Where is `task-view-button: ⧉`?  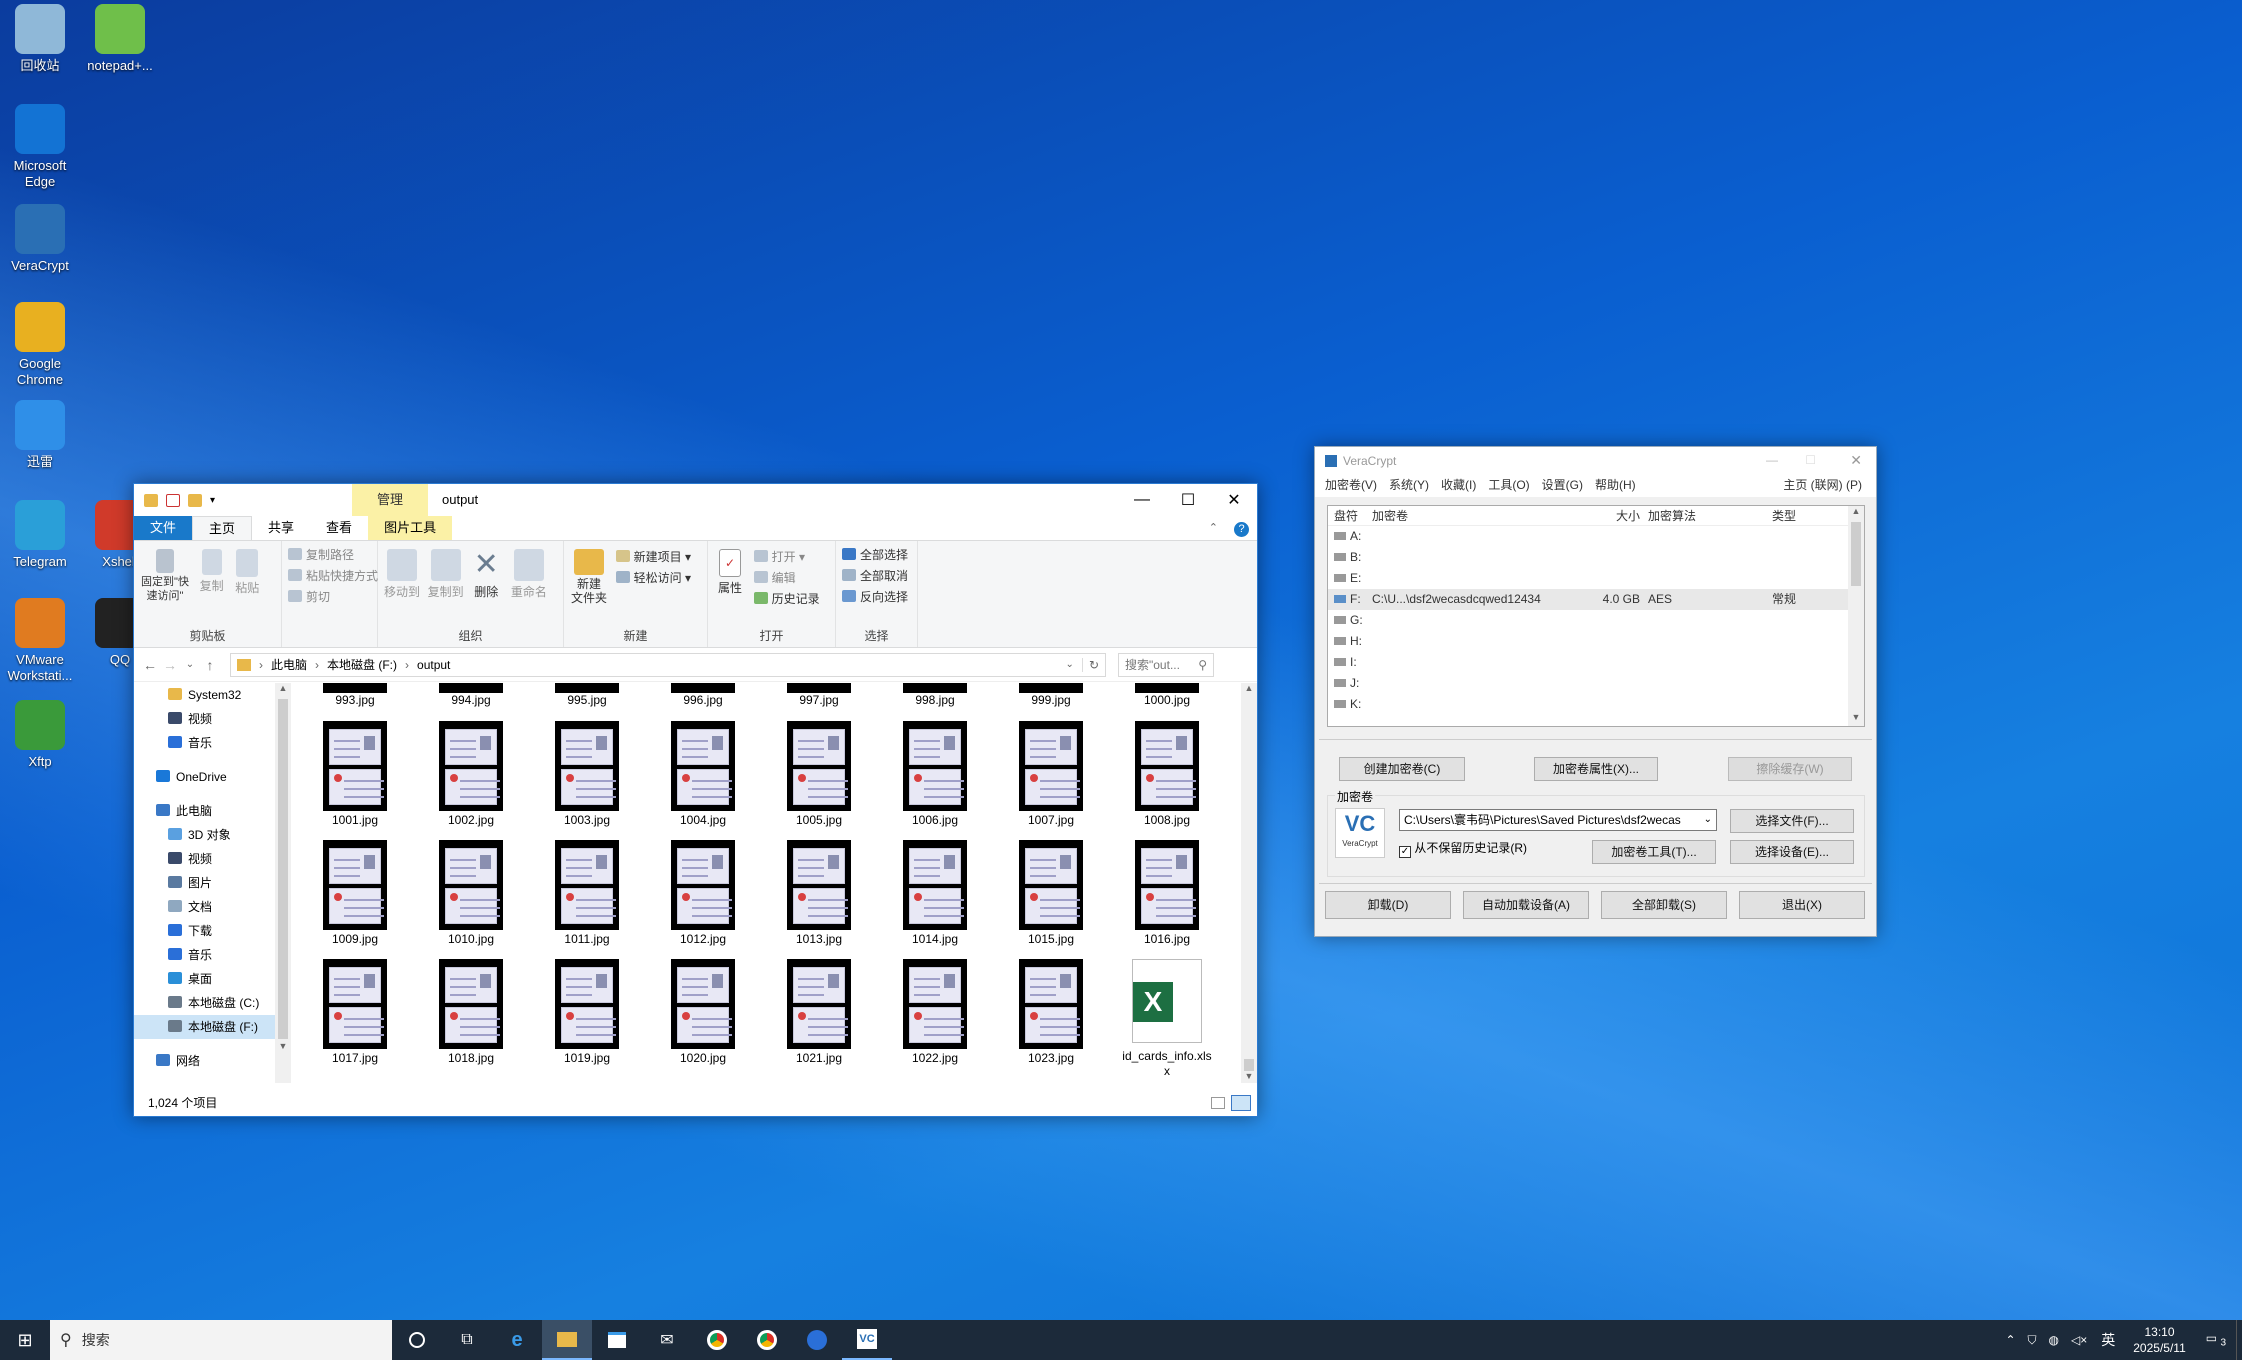
task-view-button: ⧉ is located at coordinates (467, 1340).